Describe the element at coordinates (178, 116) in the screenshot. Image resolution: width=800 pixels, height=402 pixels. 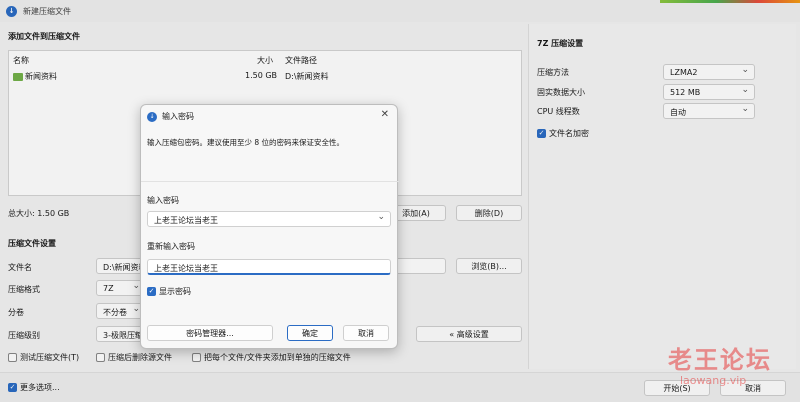
I see `dialog-title: 输入密码` at that location.